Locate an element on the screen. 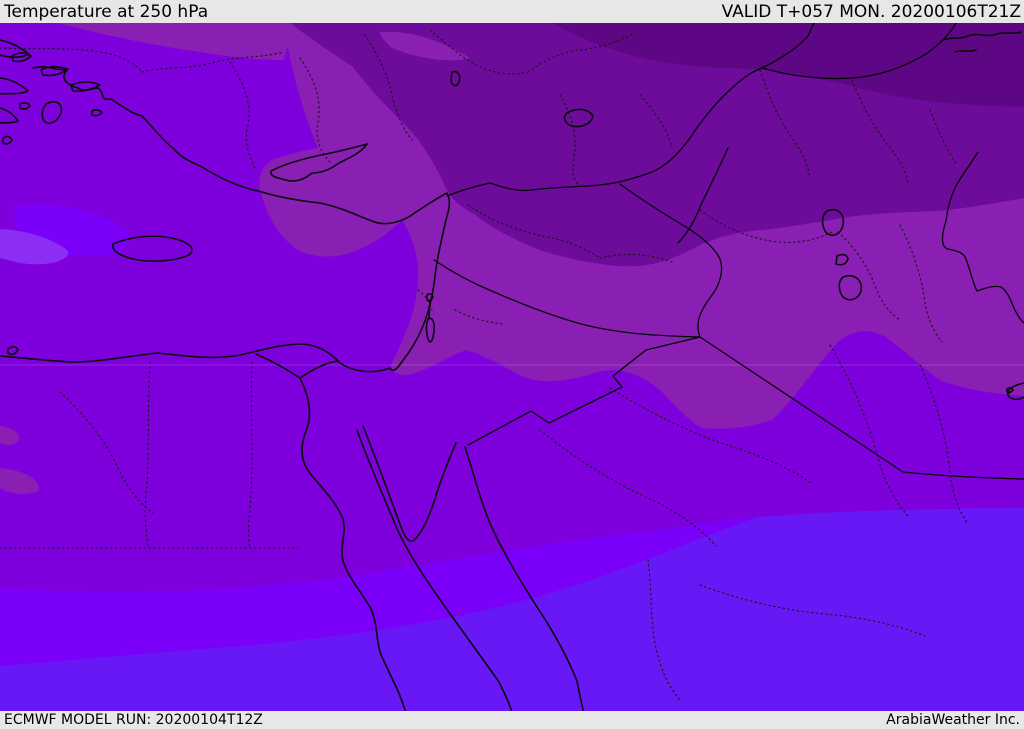 This screenshot has height=729, width=1024. model-run-label: ECMWF MODEL RUN: 20200104T12Z is located at coordinates (133, 720).